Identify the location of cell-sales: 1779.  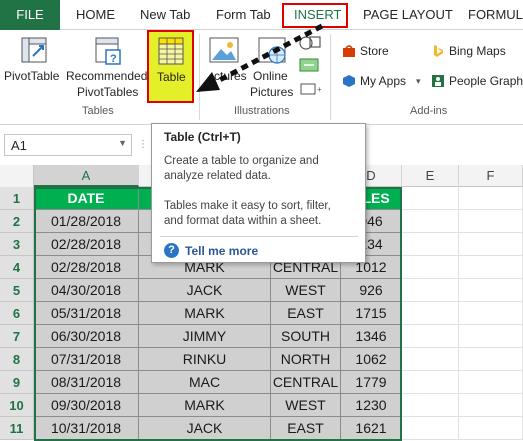
(371, 382).